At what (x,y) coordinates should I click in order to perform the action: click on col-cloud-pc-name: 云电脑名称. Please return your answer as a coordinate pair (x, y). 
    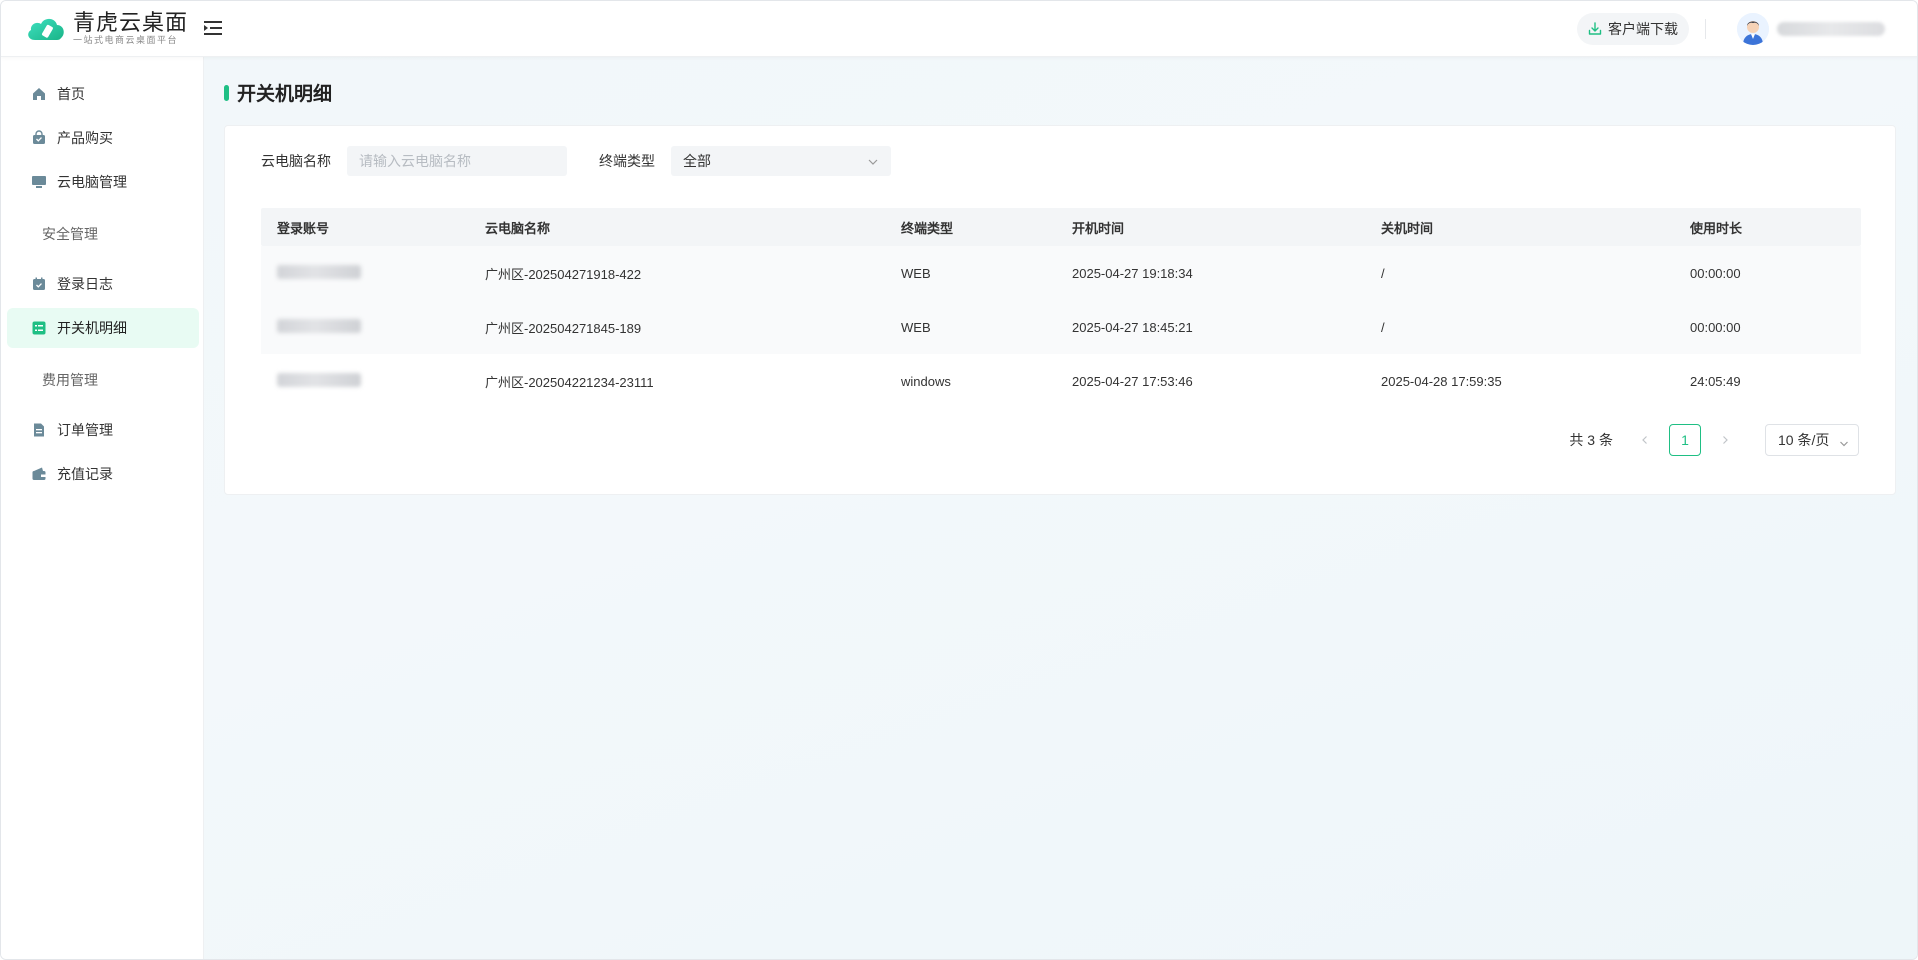
    Looking at the image, I should click on (518, 228).